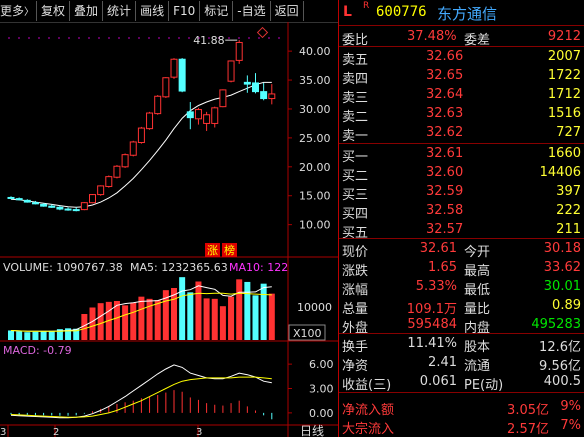 The width and height of the screenshot is (584, 437). What do you see at coordinates (484, 385) in the screenshot?
I see `stat-label: PE(动)` at bounding box center [484, 385].